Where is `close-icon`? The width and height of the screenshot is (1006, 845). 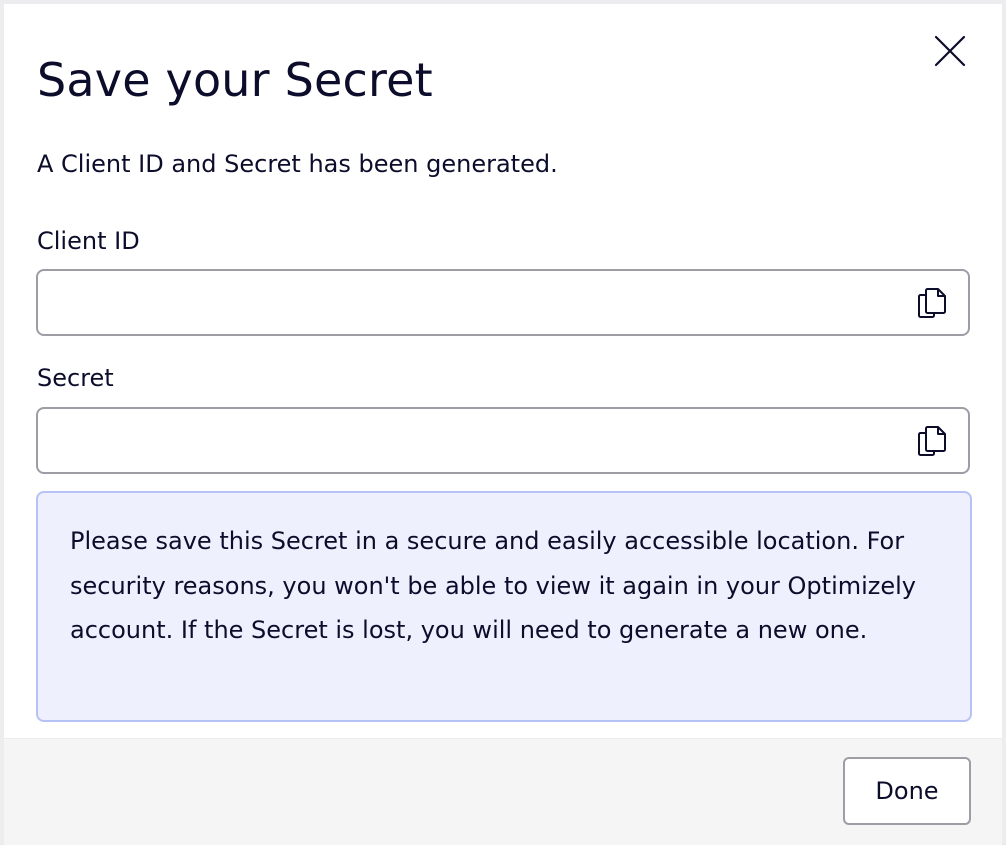
close-icon is located at coordinates (950, 51).